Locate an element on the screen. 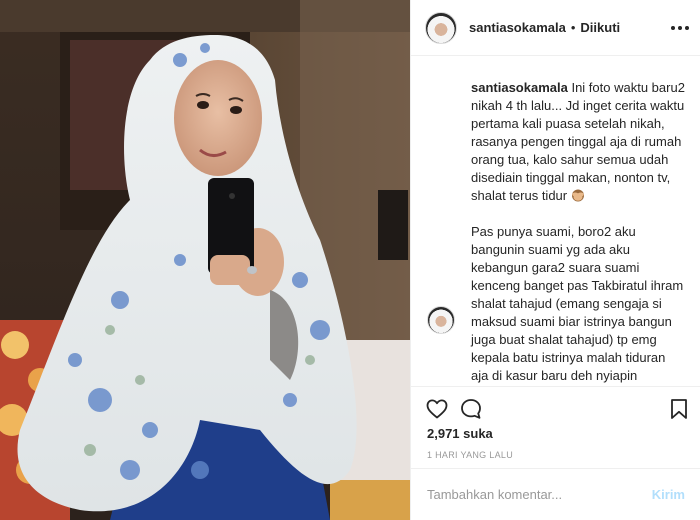  comment-avatar is located at coordinates (441, 320).